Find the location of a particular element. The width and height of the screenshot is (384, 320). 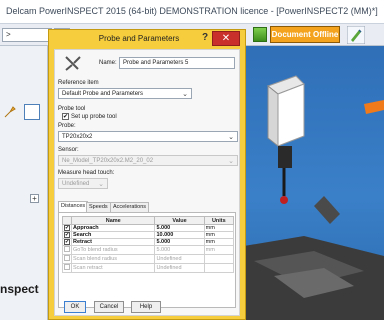

pencil-icon is located at coordinates (356, 35).